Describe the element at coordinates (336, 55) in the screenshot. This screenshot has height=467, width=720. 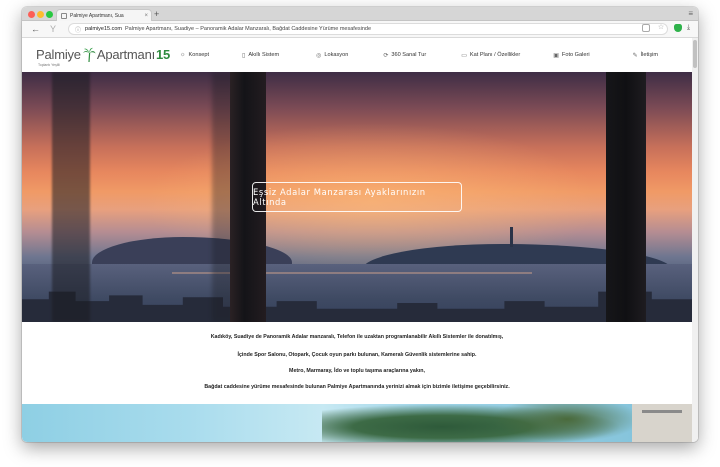
I see `nav-label: Lokasyon` at that location.